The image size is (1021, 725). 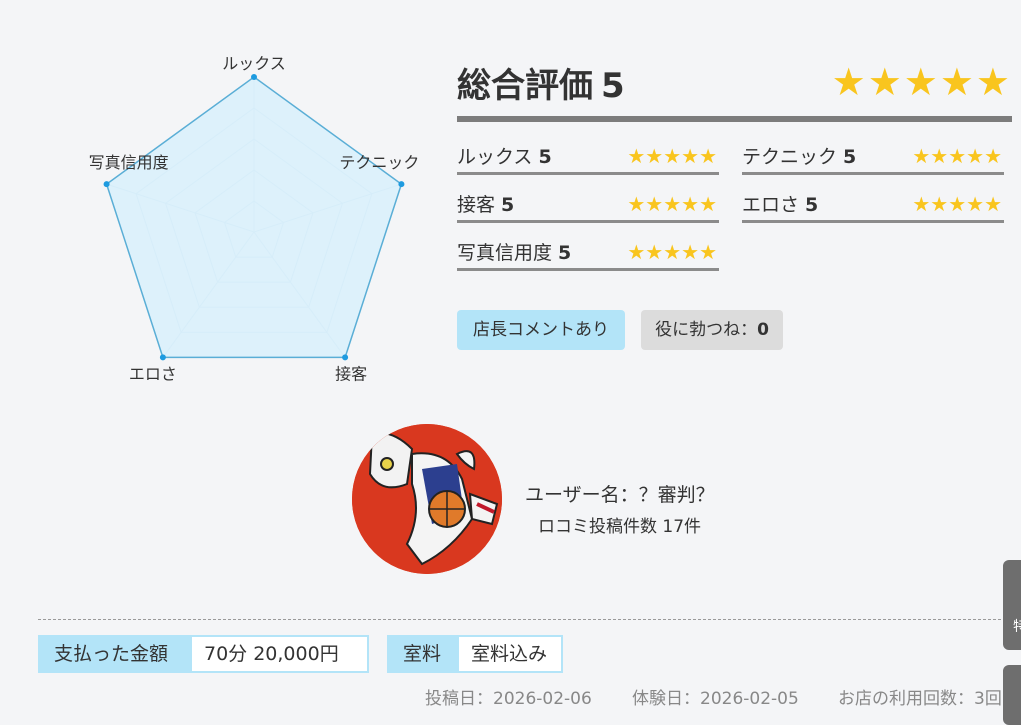 I want to click on side-tab: 特, so click(x=1012, y=605).